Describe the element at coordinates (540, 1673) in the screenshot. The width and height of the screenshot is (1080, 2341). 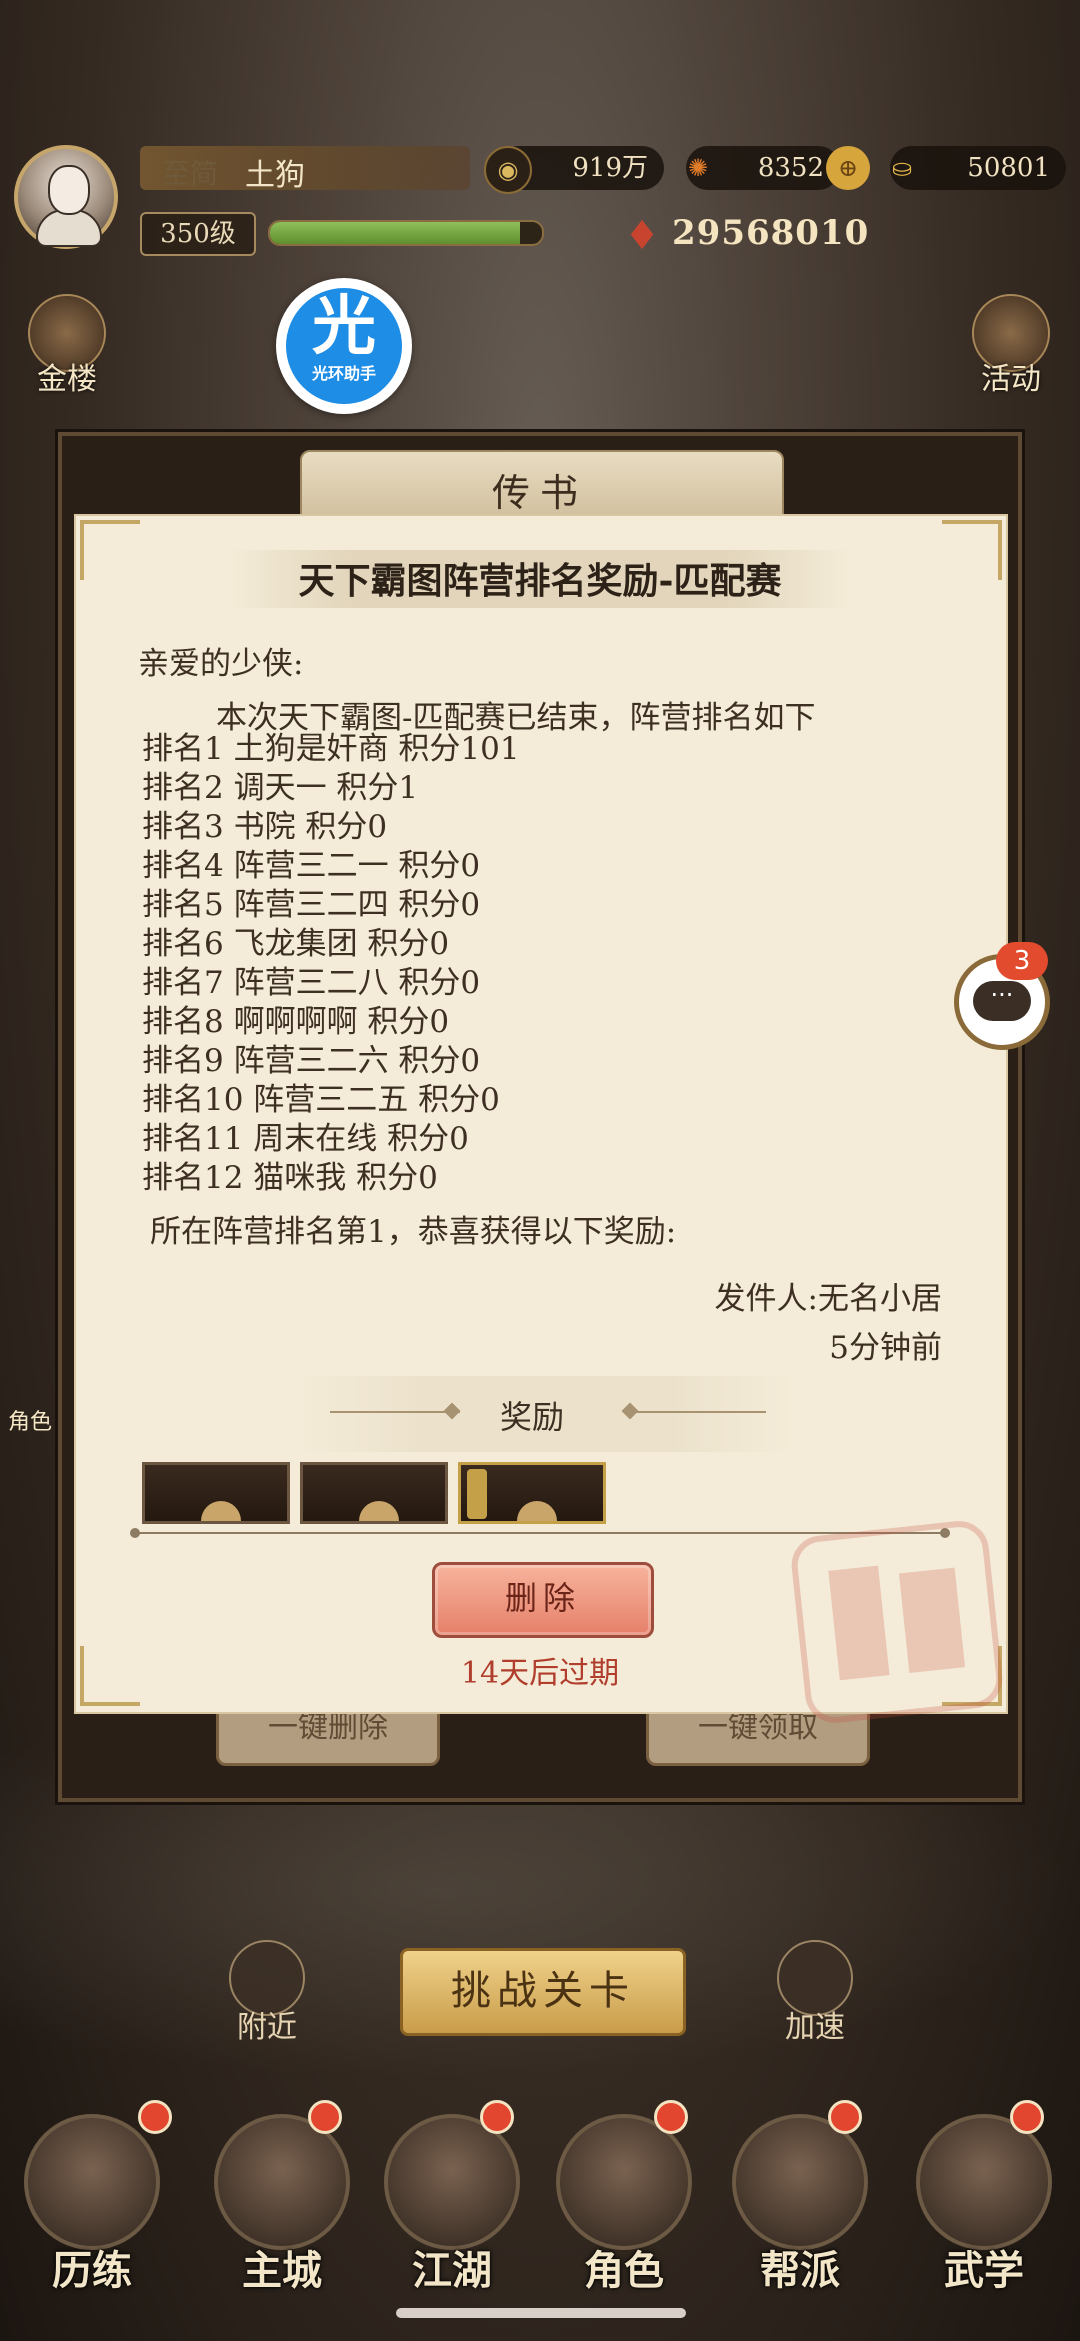
I see `expire-text: 14天后过期` at that location.